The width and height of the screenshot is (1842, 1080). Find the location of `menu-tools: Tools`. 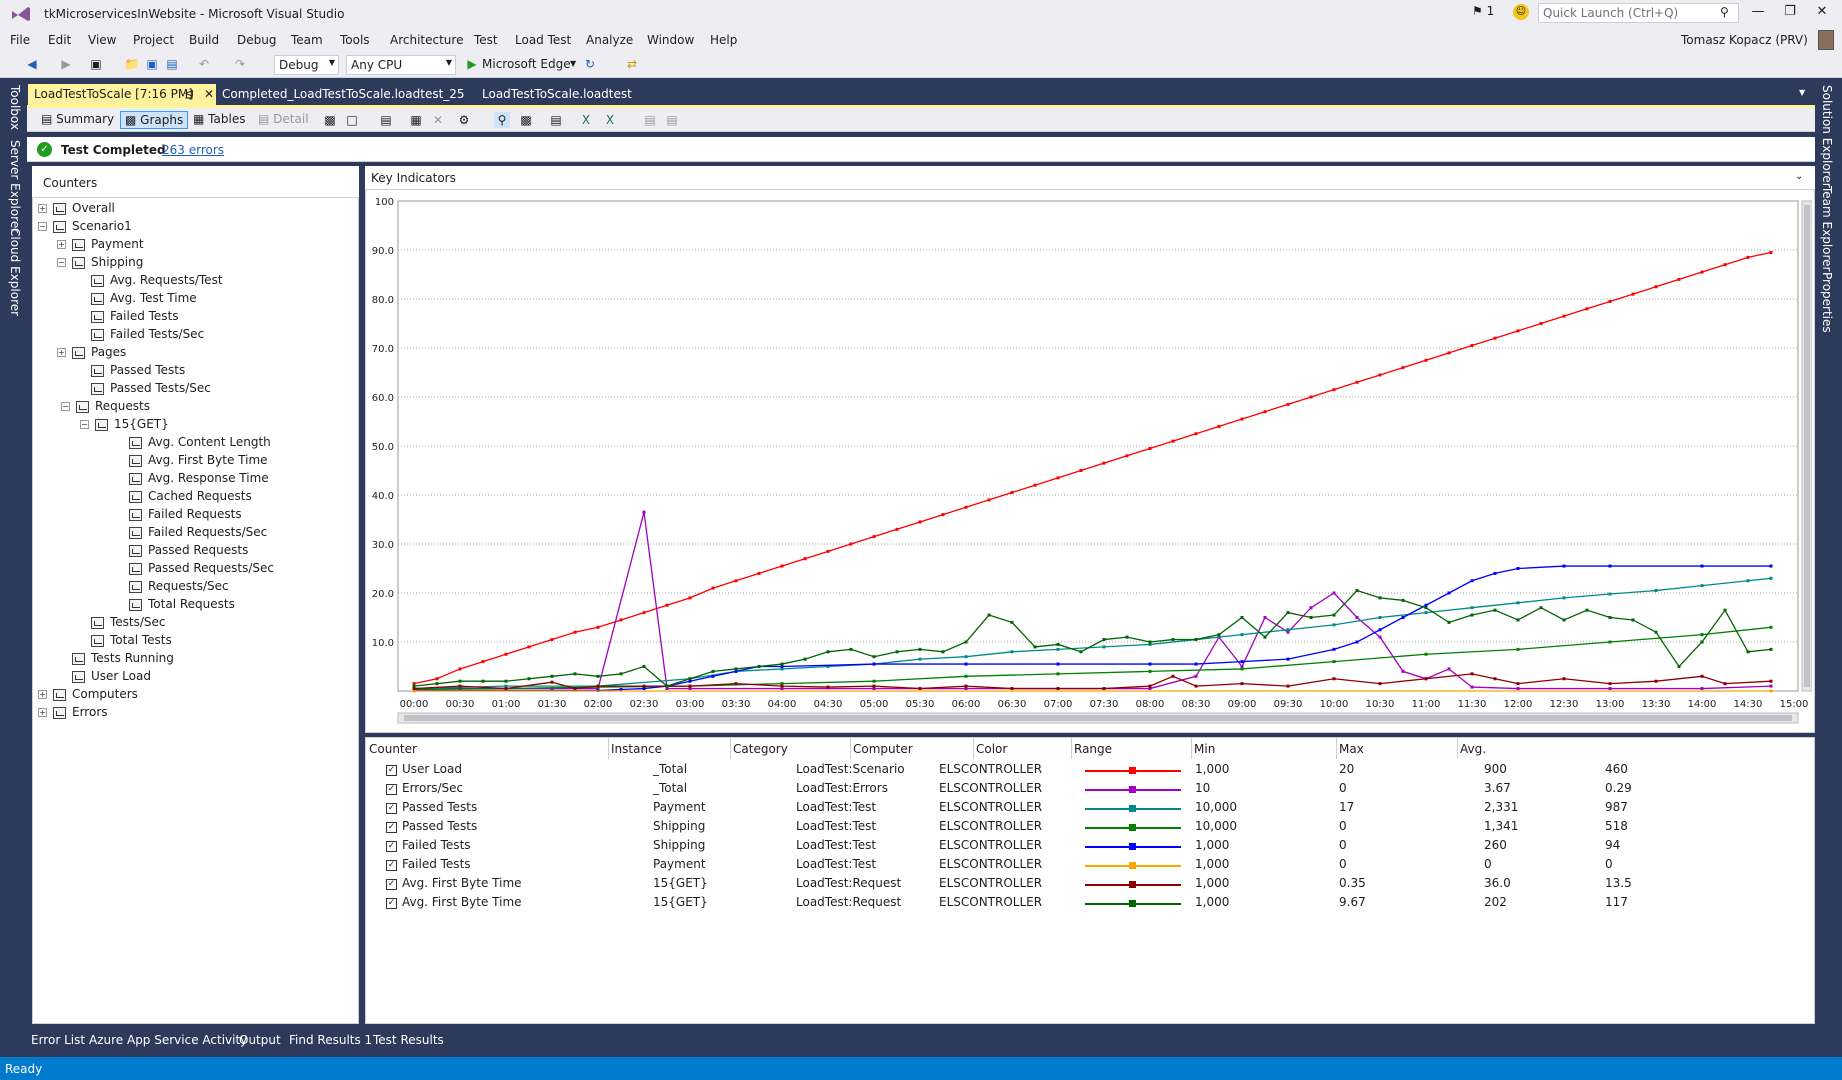

menu-tools: Tools is located at coordinates (355, 40).